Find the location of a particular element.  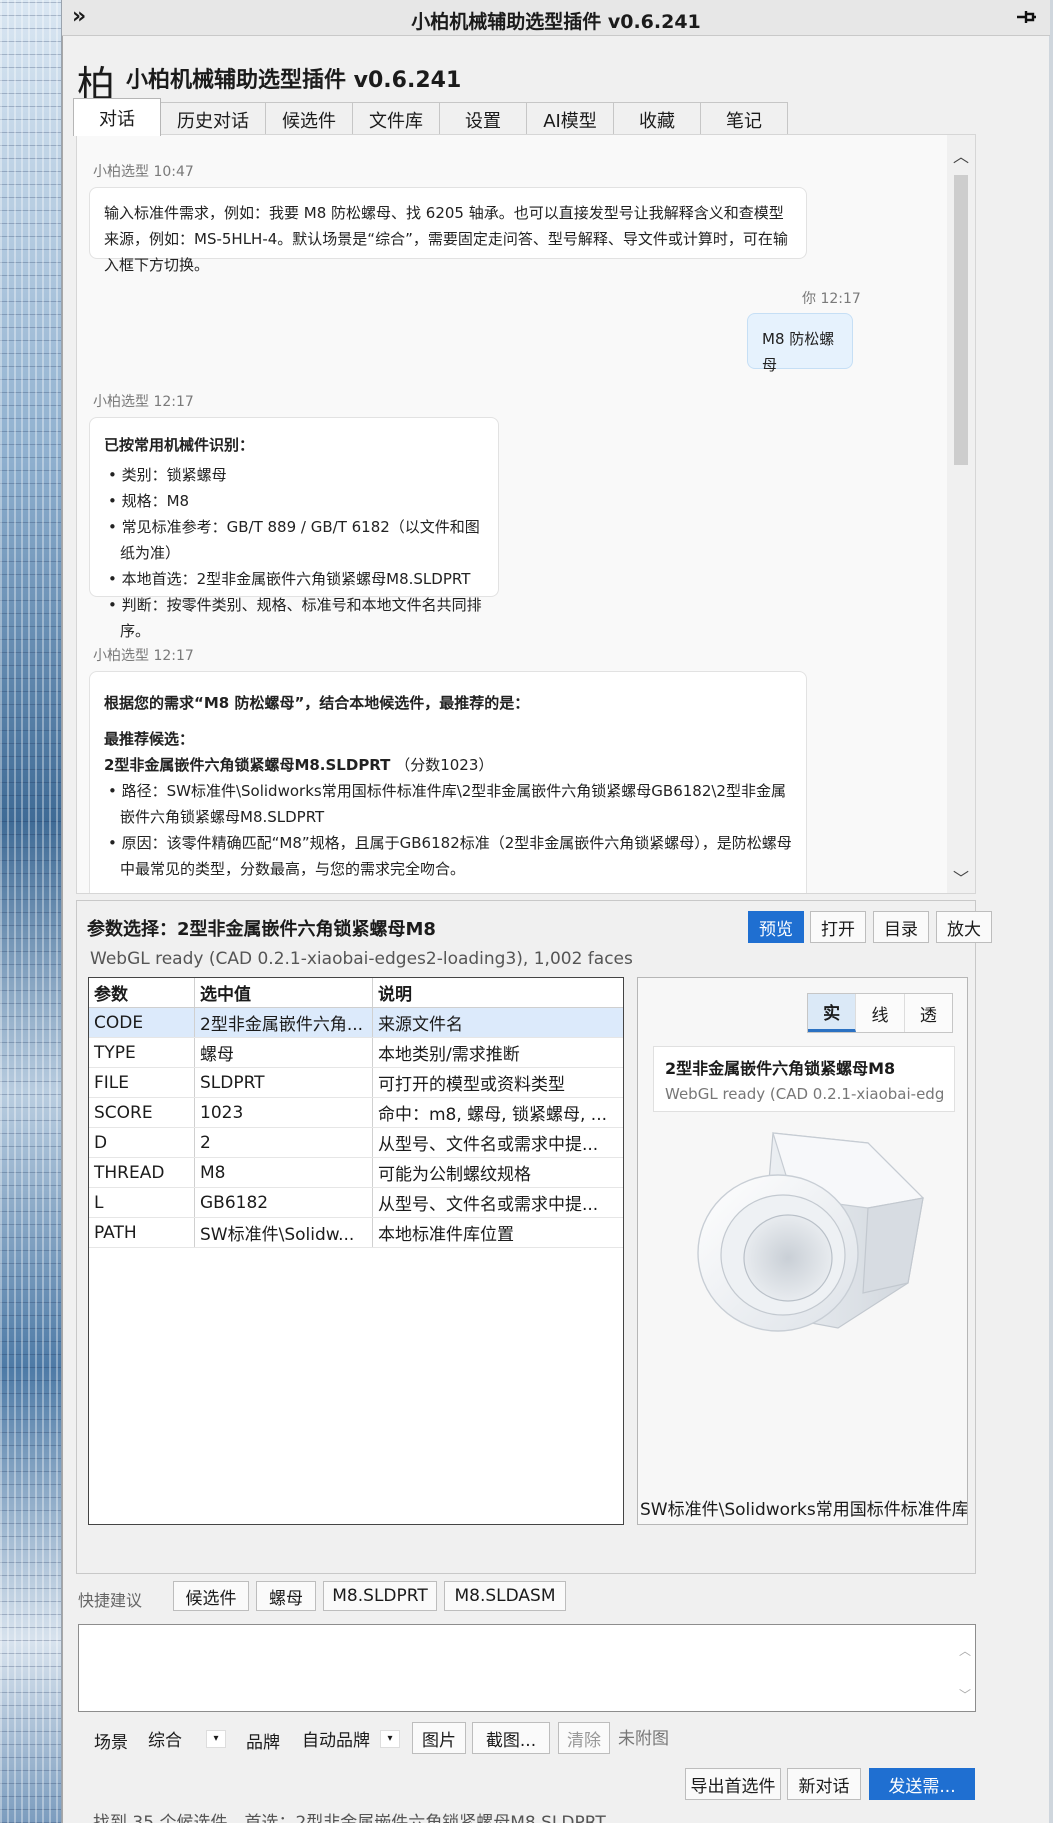

zoom-button: 放大 is located at coordinates (964, 927).